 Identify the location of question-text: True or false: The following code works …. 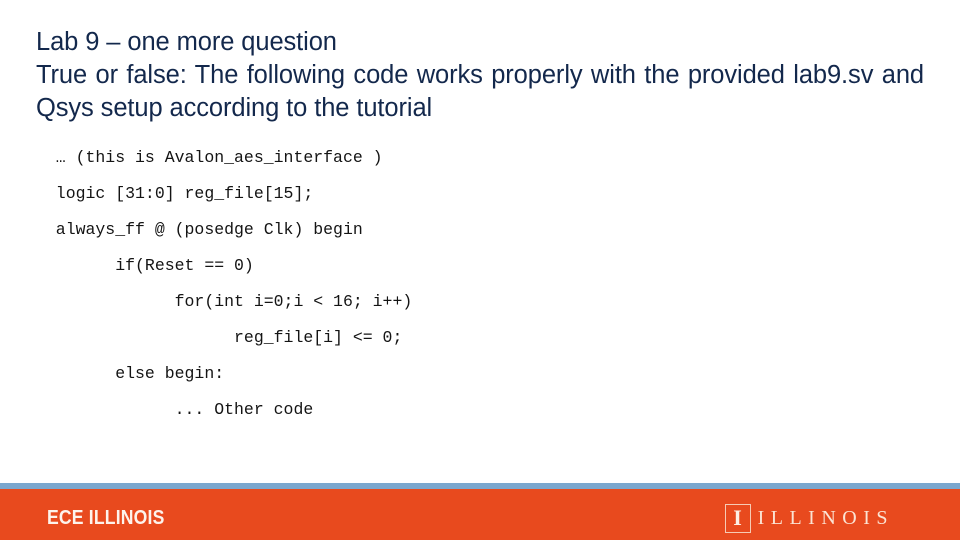
(480, 91).